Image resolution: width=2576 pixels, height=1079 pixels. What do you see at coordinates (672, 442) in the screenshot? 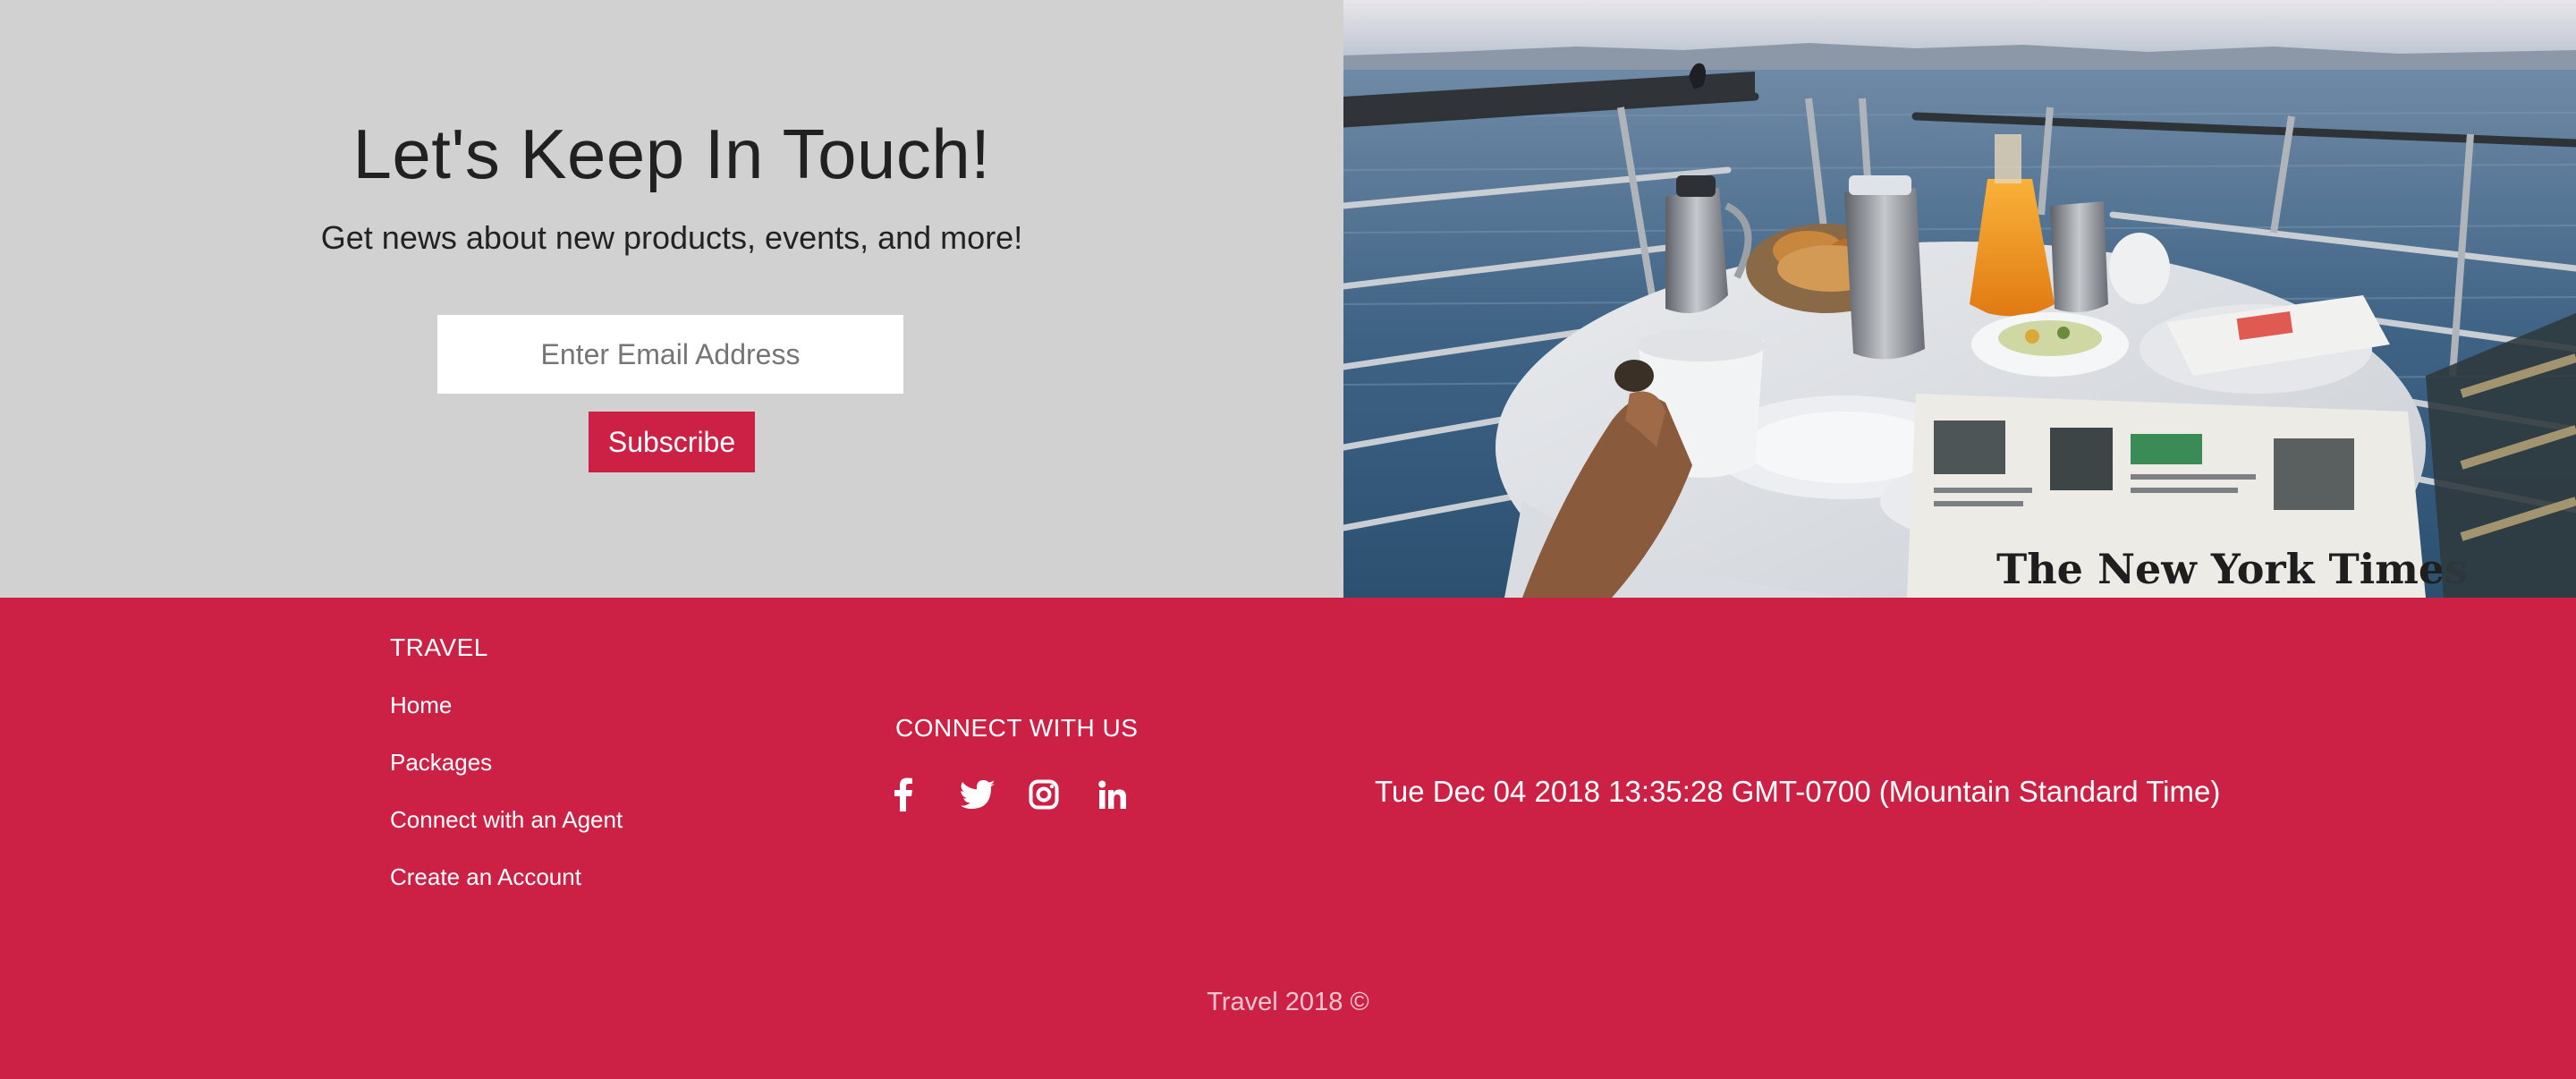
I see `subscribe-button: Subscribe` at bounding box center [672, 442].